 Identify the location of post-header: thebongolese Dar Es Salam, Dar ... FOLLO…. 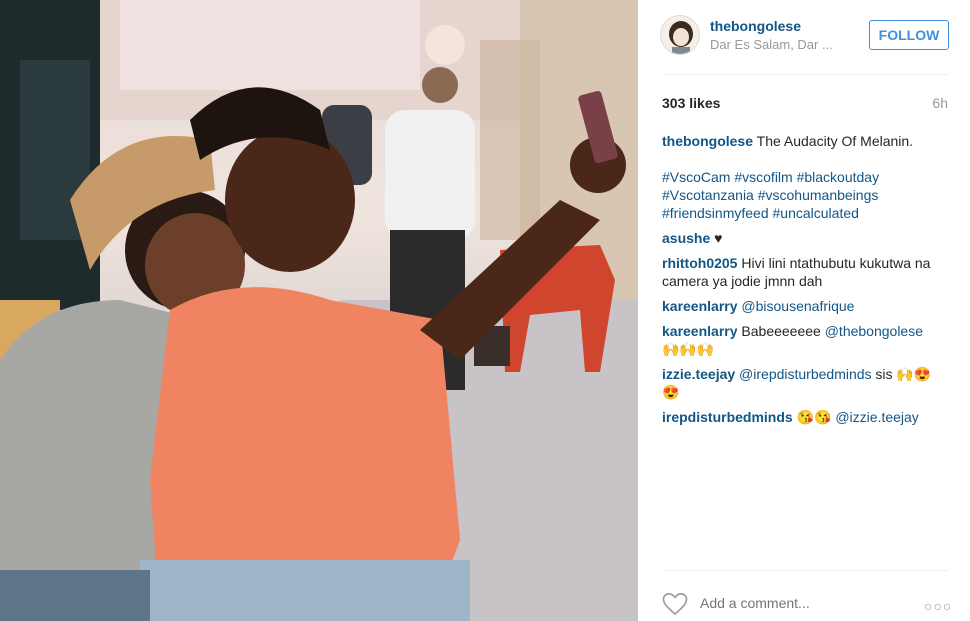
(804, 37).